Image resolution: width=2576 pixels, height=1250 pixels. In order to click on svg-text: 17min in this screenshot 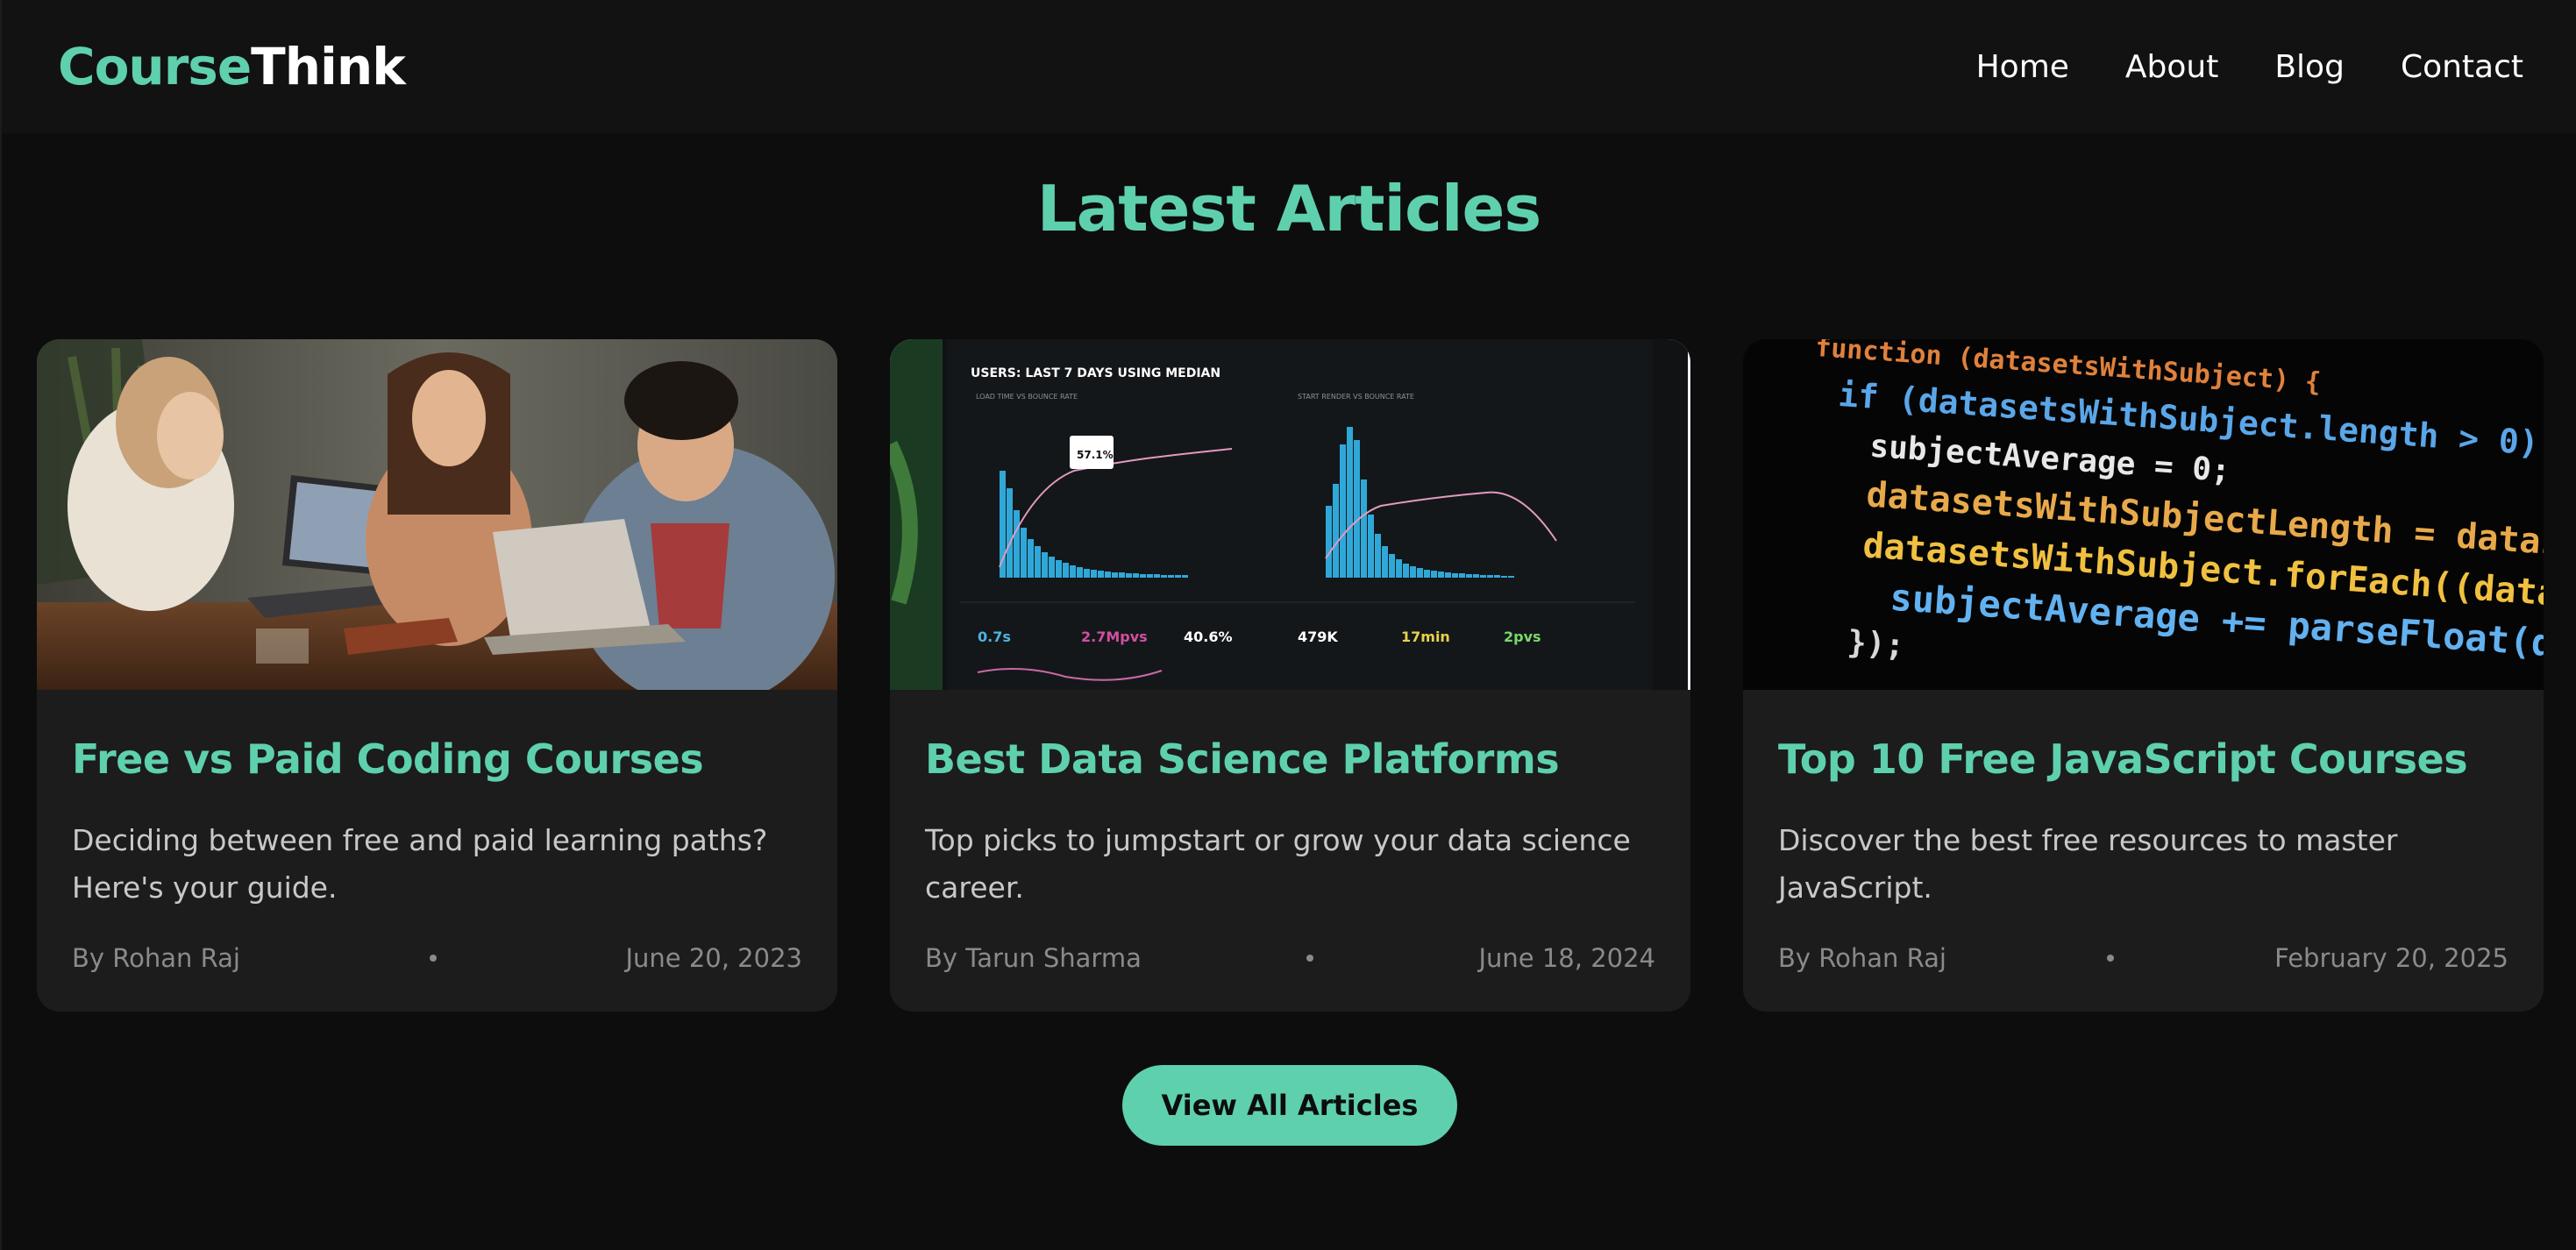, I will do `click(1425, 637)`.